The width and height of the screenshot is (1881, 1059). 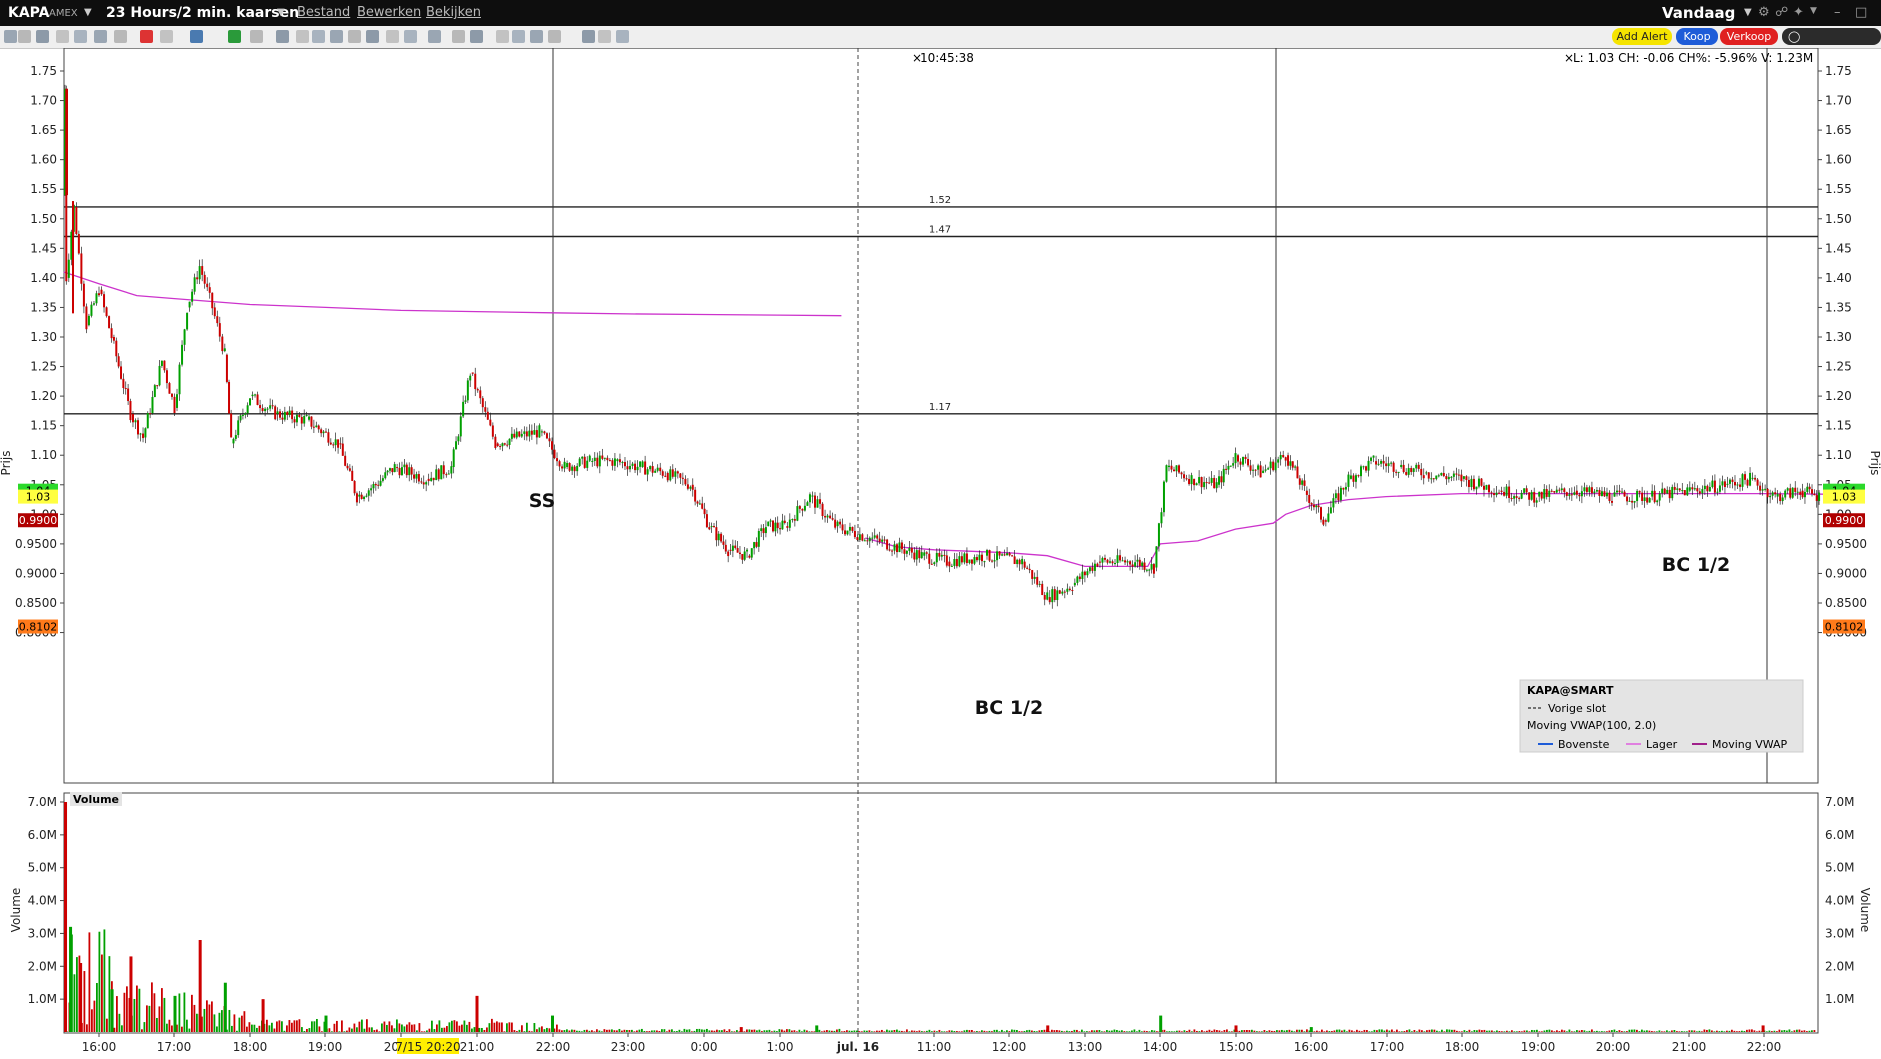 I want to click on price-tag-right-label-1: 1.03, so click(x=1844, y=497).